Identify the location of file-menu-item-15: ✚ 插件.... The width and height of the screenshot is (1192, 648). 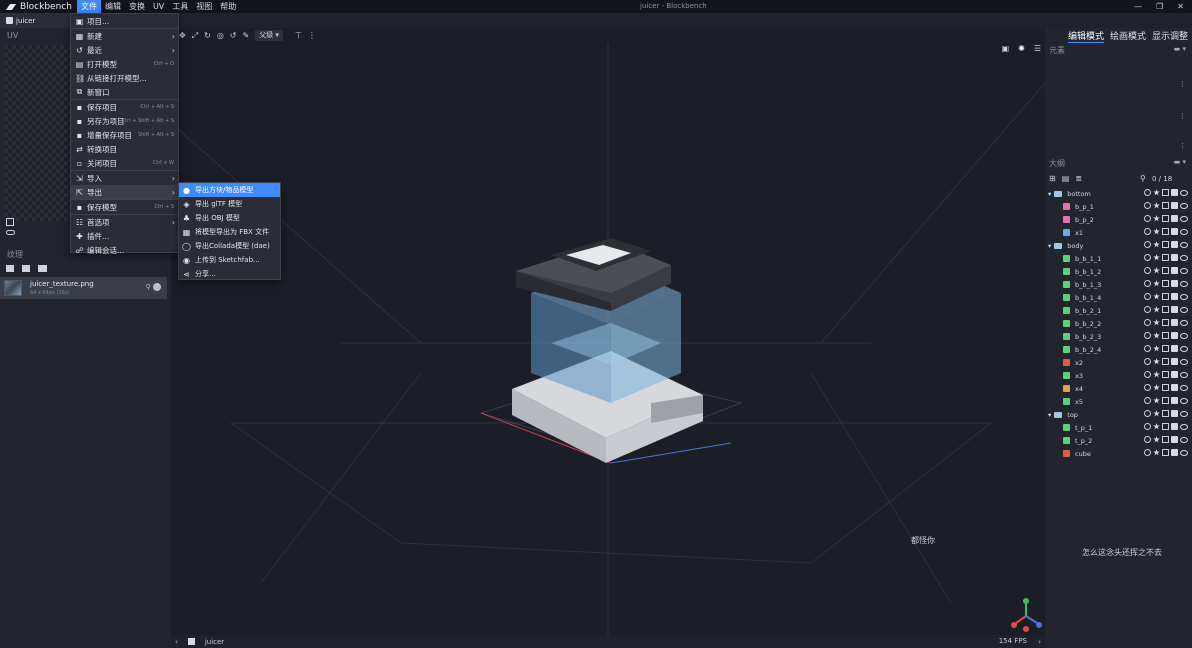
(124, 236).